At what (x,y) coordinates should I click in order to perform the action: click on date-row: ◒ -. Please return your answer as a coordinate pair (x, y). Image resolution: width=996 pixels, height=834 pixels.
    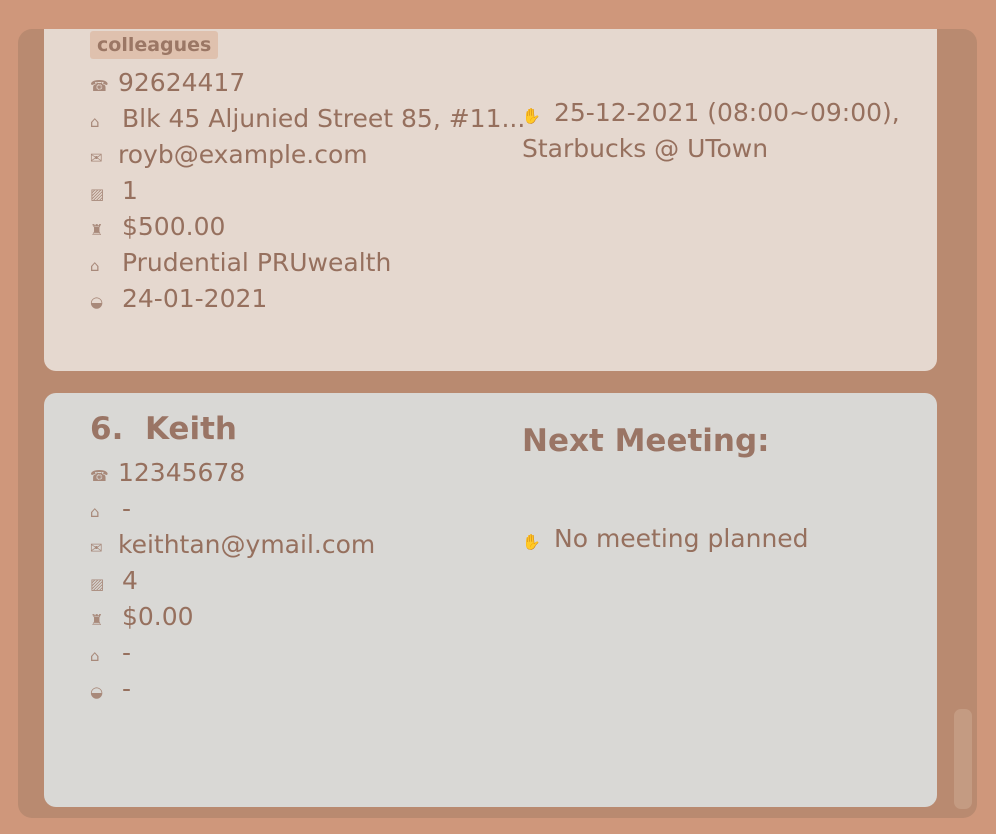
    Looking at the image, I should click on (110, 689).